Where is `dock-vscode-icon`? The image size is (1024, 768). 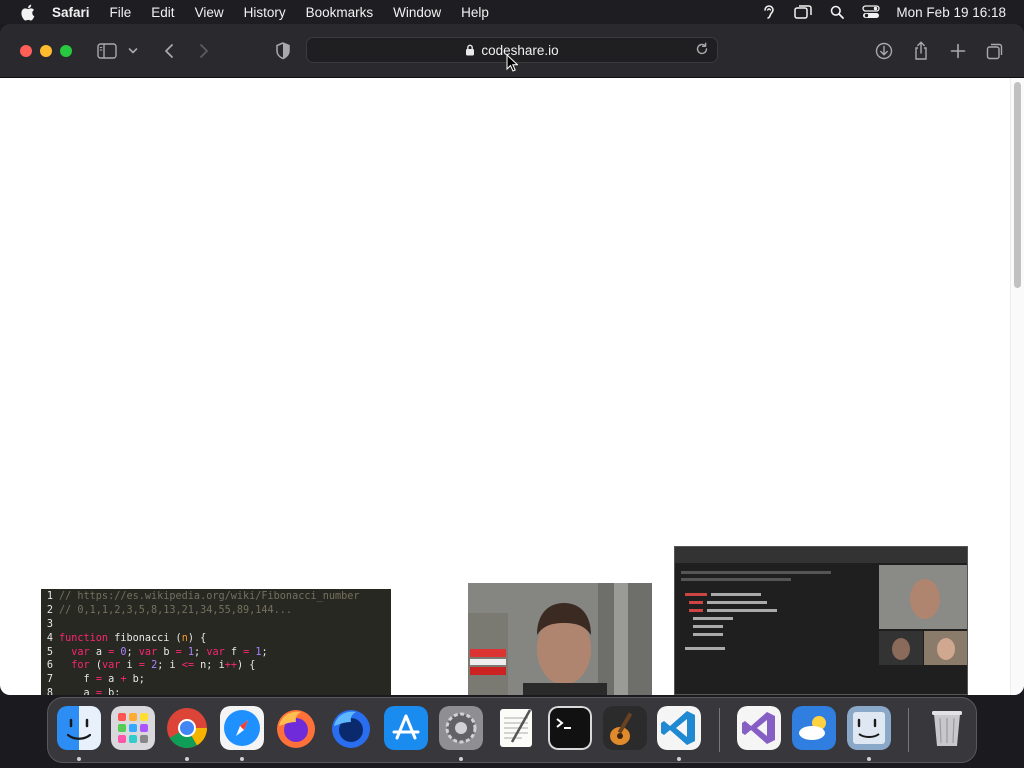
dock-vscode-icon is located at coordinates (679, 728).